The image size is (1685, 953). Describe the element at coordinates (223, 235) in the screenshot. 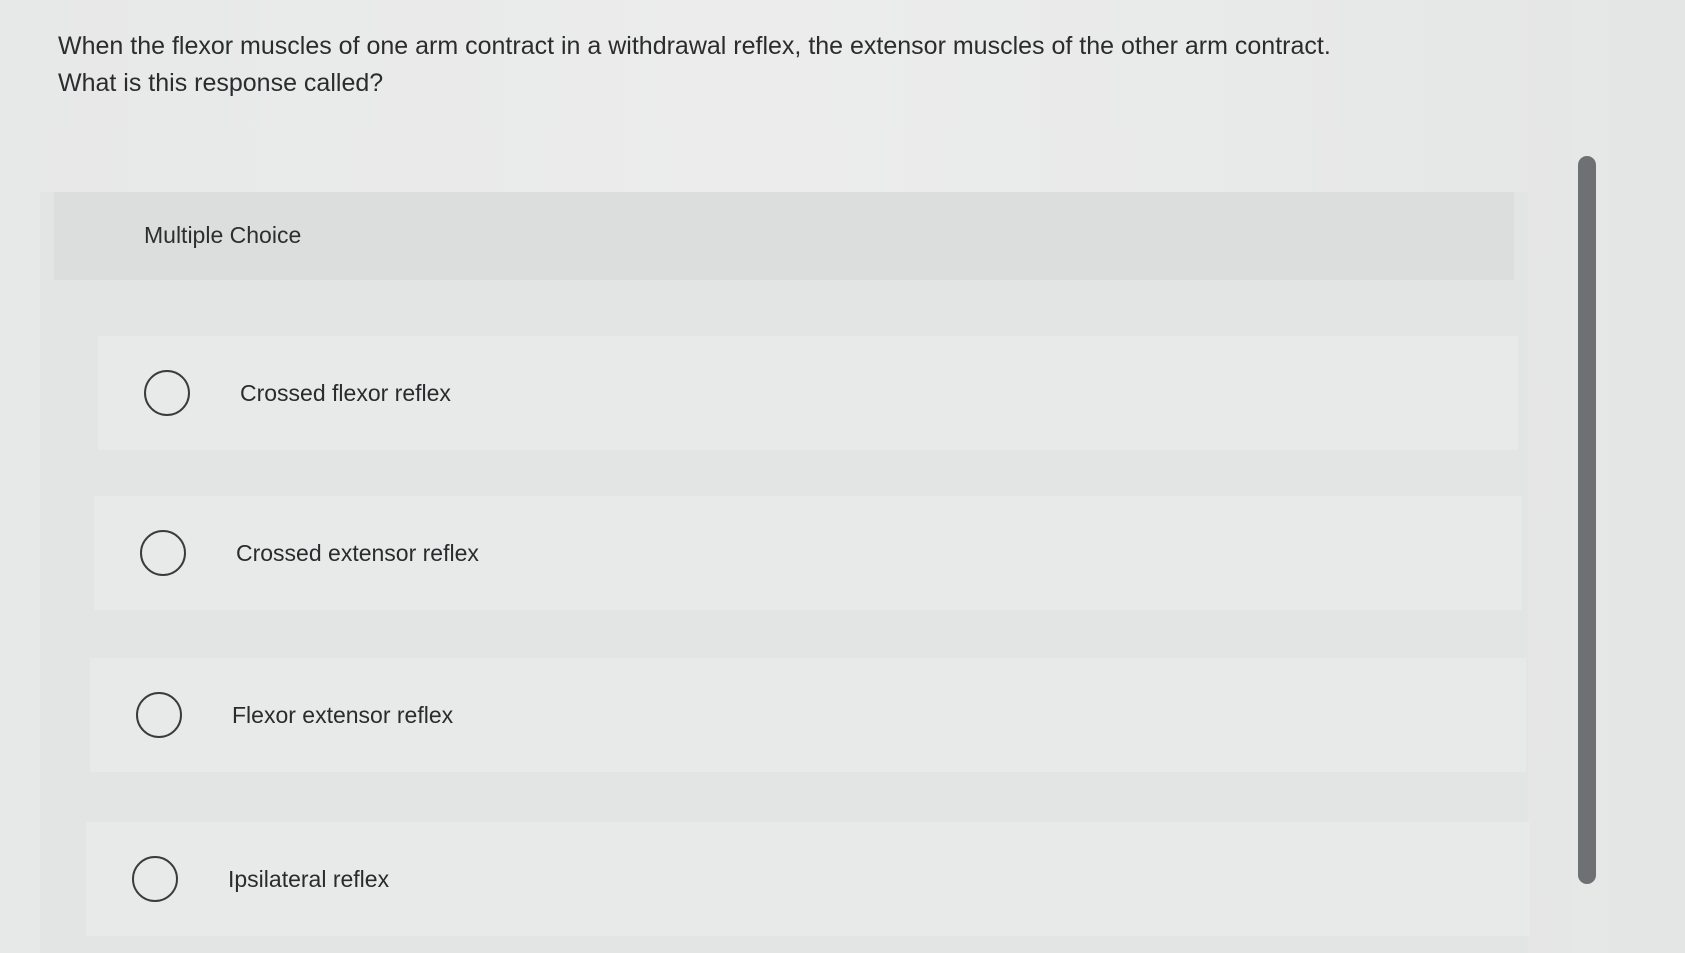

I see `multiple-choice-label: Multiple Choice` at that location.